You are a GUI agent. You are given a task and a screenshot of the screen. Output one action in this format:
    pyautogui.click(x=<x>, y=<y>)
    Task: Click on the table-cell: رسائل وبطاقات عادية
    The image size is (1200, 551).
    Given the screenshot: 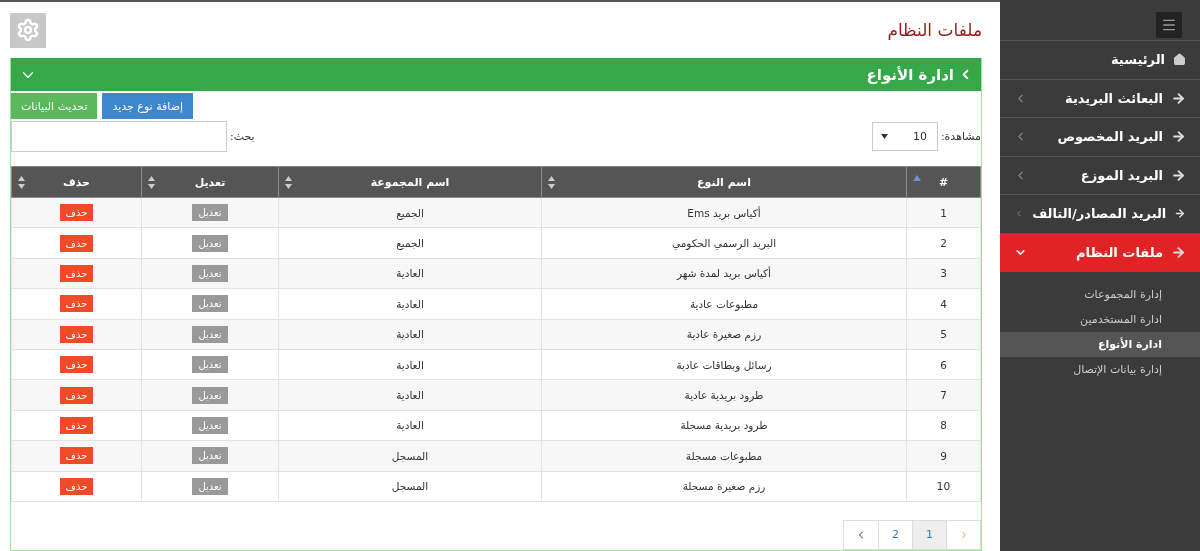 What is the action you would take?
    pyautogui.click(x=724, y=364)
    